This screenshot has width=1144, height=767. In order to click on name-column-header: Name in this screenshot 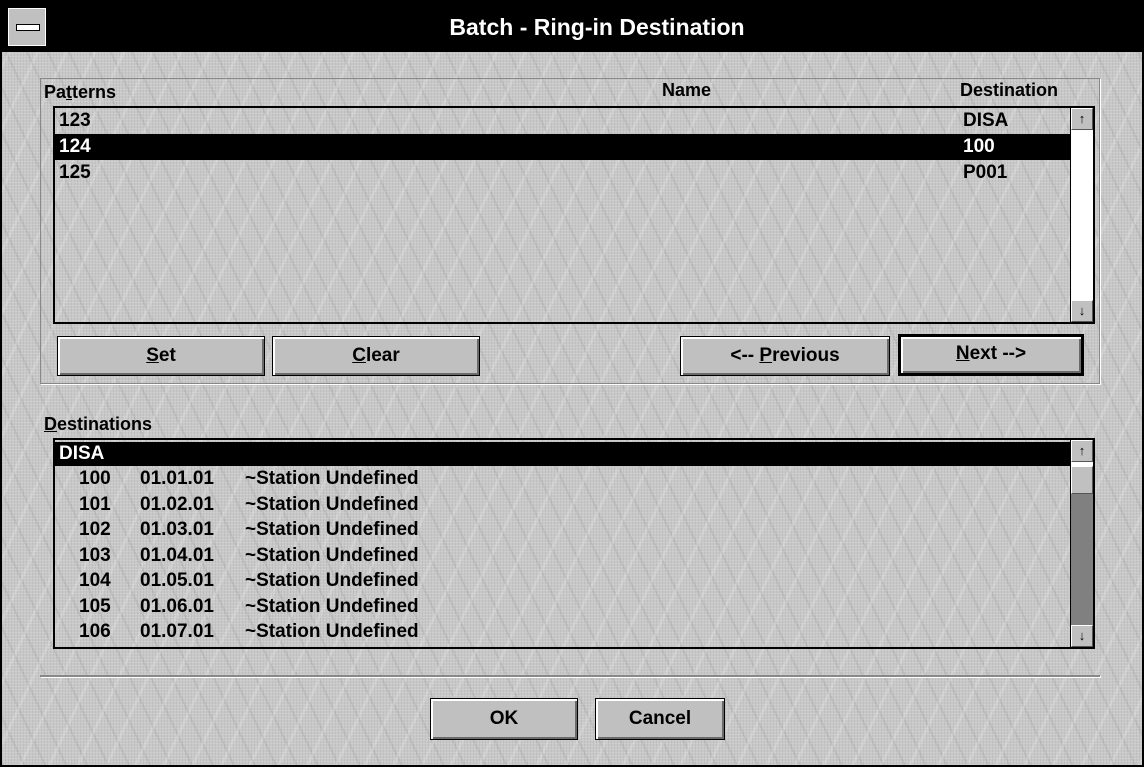, I will do `click(687, 90)`.